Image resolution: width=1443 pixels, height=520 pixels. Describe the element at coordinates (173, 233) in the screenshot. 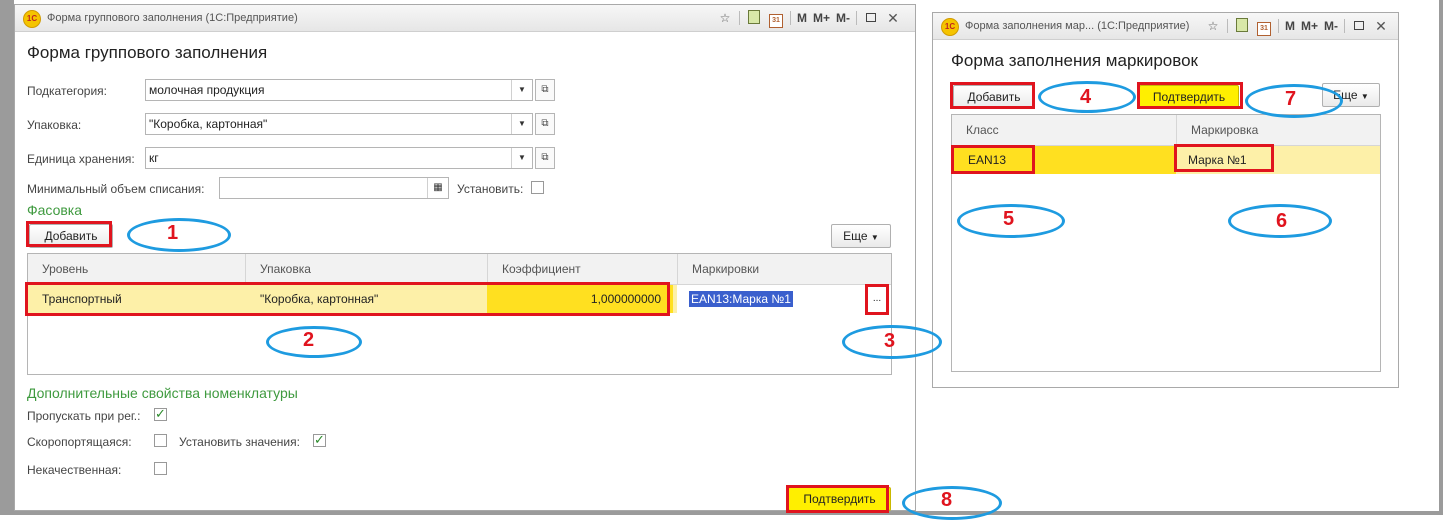

I see `annotation-number-1: 1` at that location.